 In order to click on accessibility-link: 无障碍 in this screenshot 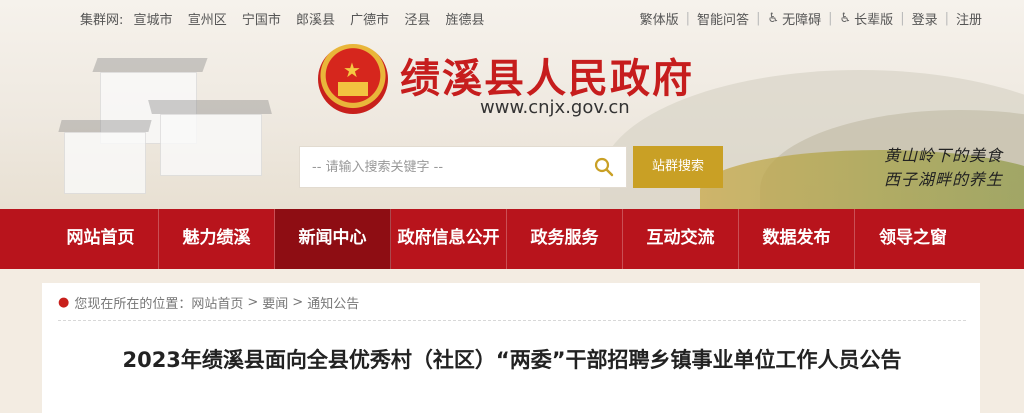, I will do `click(801, 18)`.